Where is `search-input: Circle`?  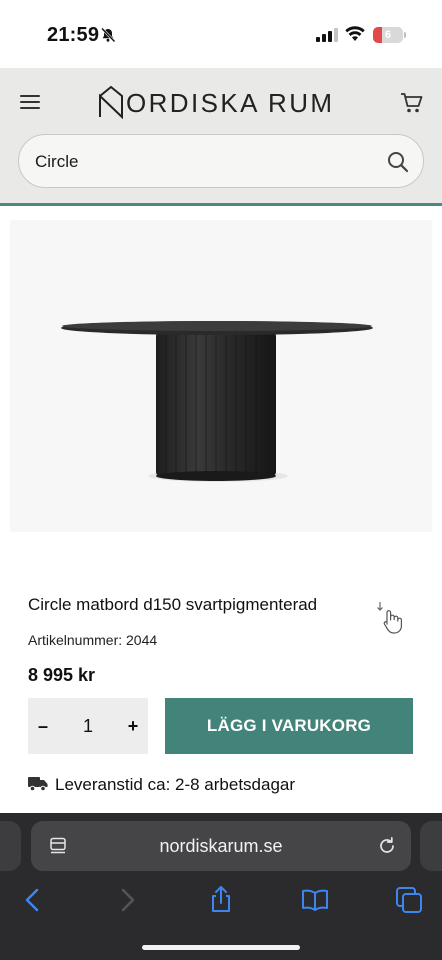
search-input: Circle is located at coordinates (221, 161).